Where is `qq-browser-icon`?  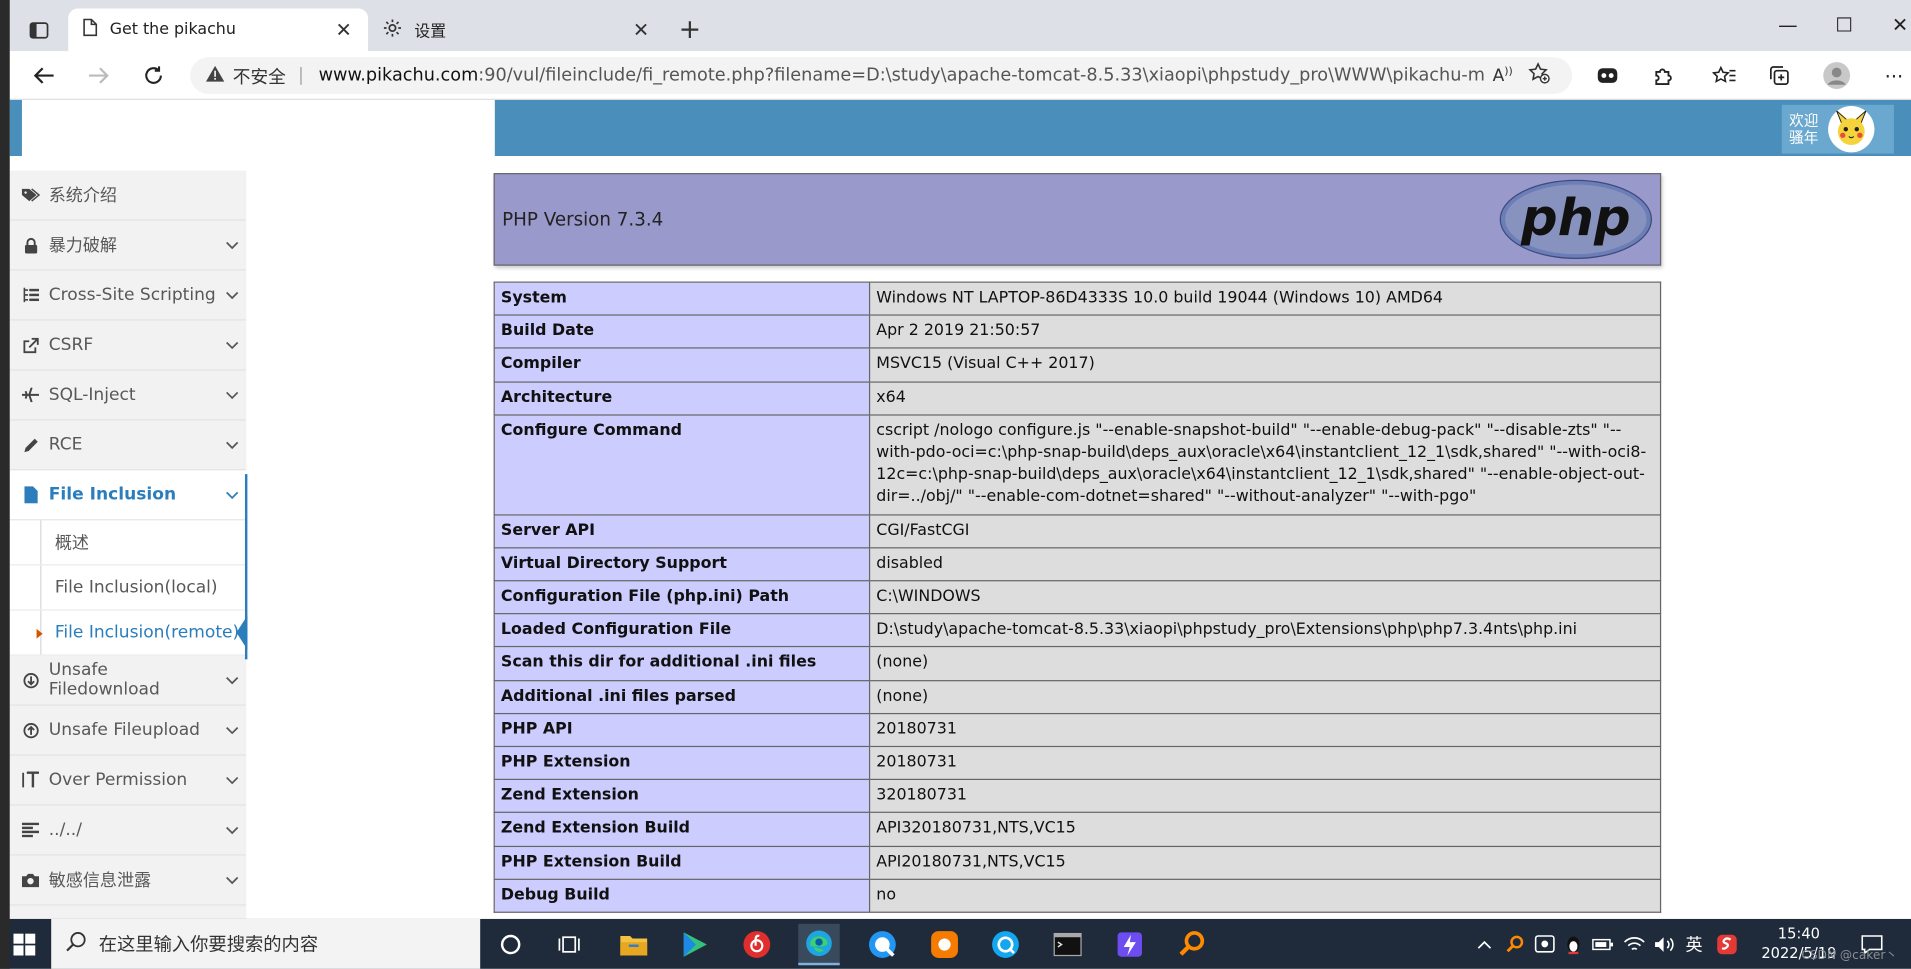
qq-browser-icon is located at coordinates (882, 944).